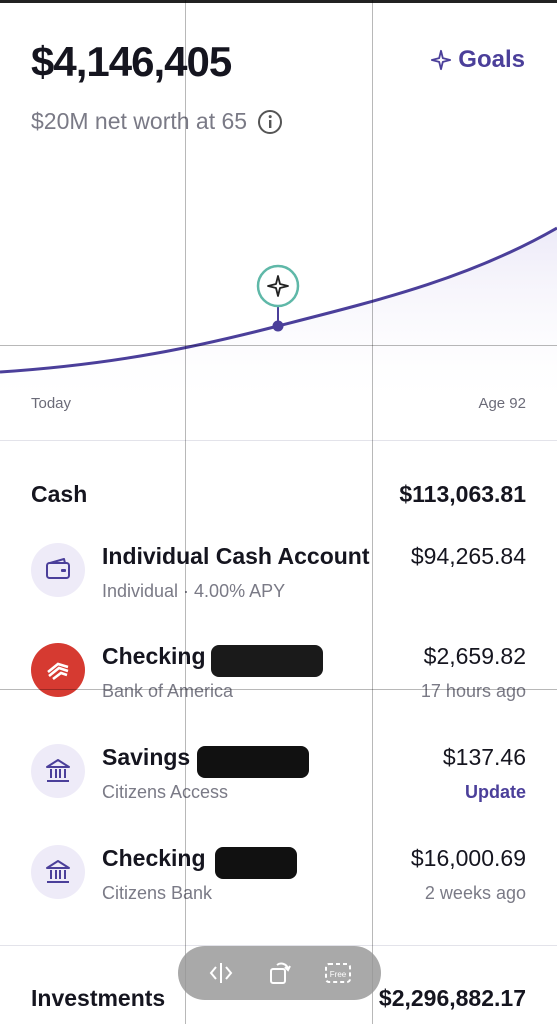 The image size is (557, 1024). Describe the element at coordinates (491, 59) in the screenshot. I see `goals-label: Goals` at that location.